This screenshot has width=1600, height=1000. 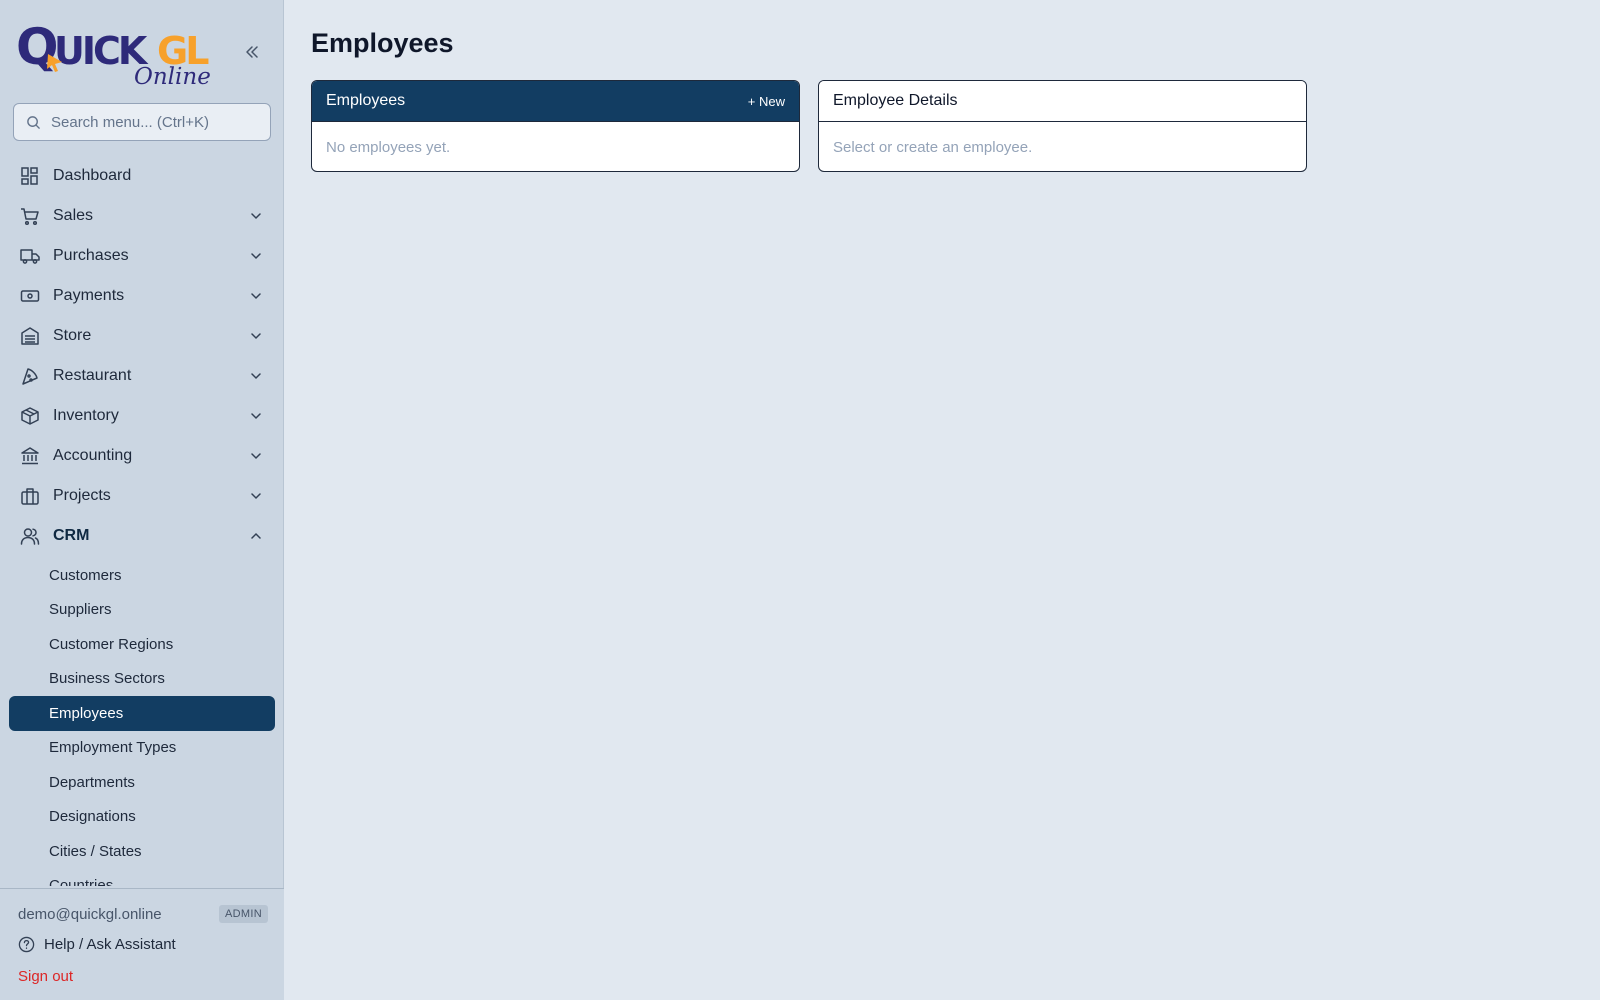 I want to click on help-circle-icon, so click(x=26, y=944).